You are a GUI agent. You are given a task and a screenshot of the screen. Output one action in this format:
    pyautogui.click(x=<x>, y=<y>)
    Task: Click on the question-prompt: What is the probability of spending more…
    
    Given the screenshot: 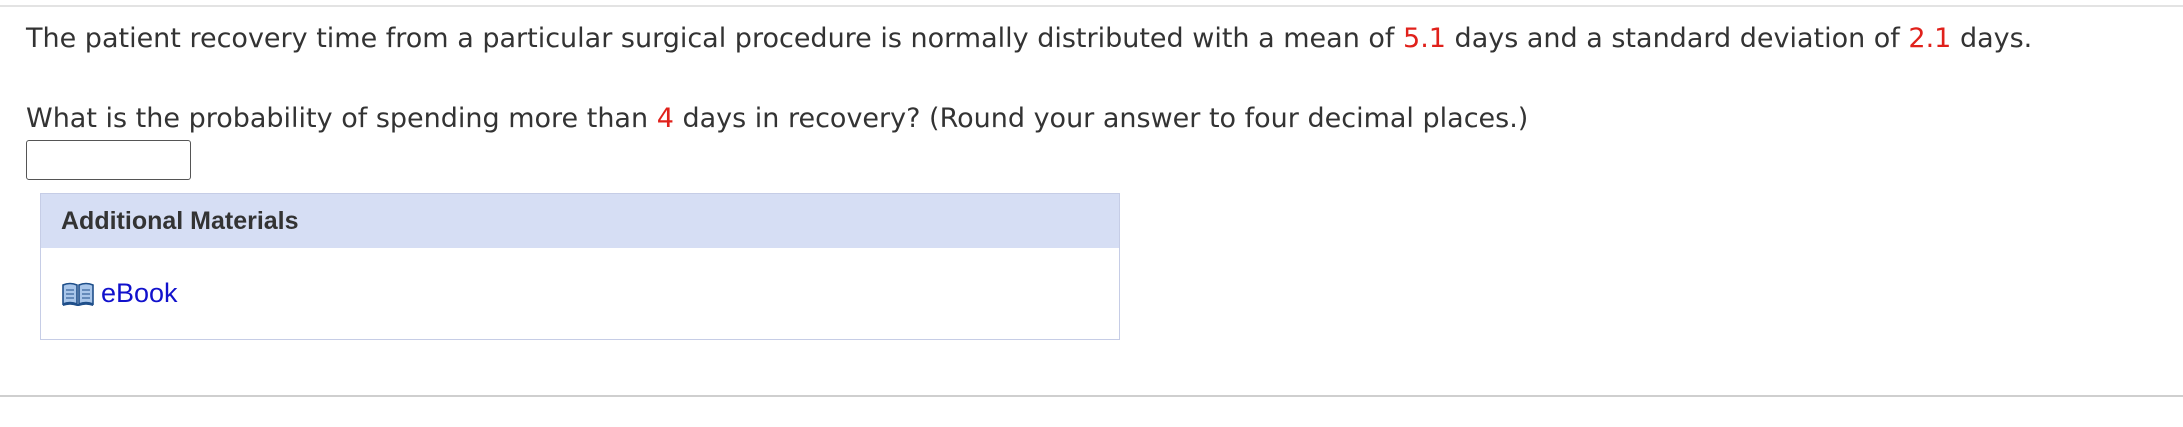 What is the action you would take?
    pyautogui.click(x=777, y=119)
    